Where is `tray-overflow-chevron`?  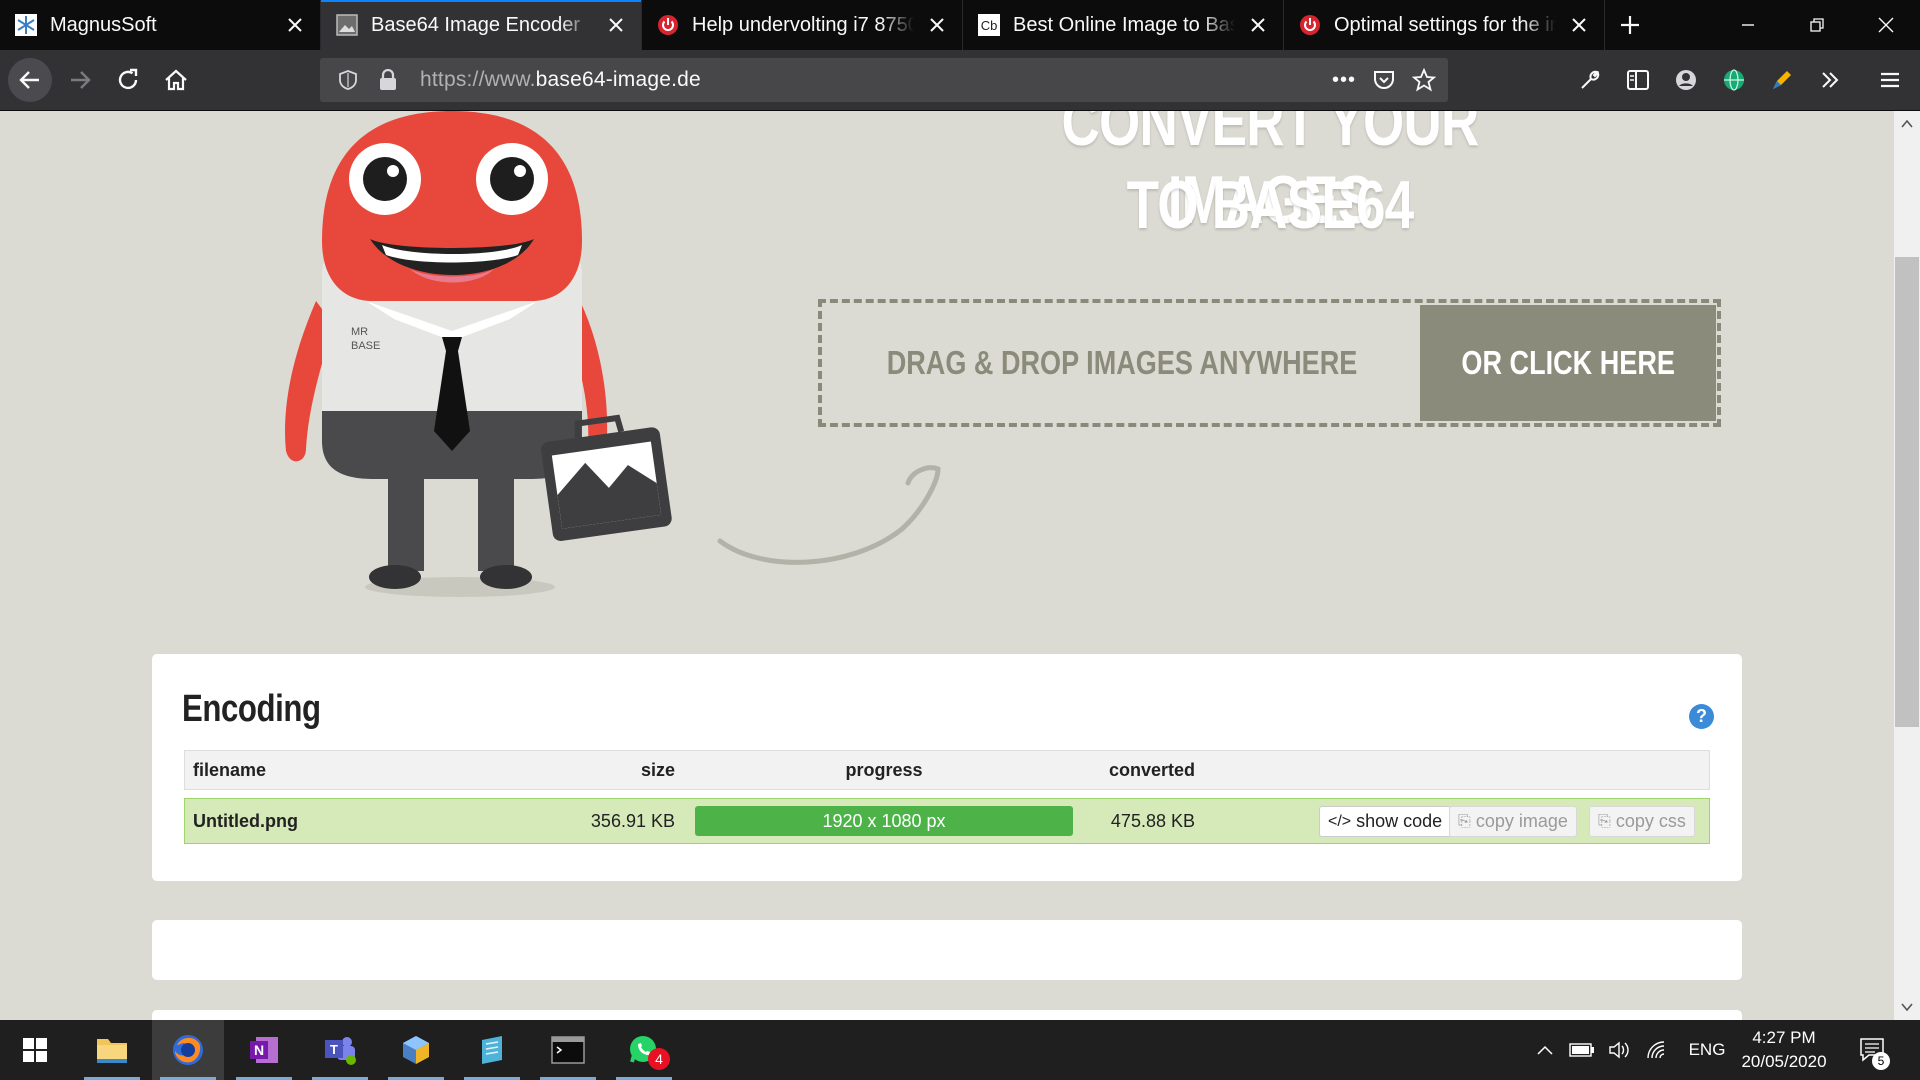
tray-overflow-chevron is located at coordinates (1545, 1050).